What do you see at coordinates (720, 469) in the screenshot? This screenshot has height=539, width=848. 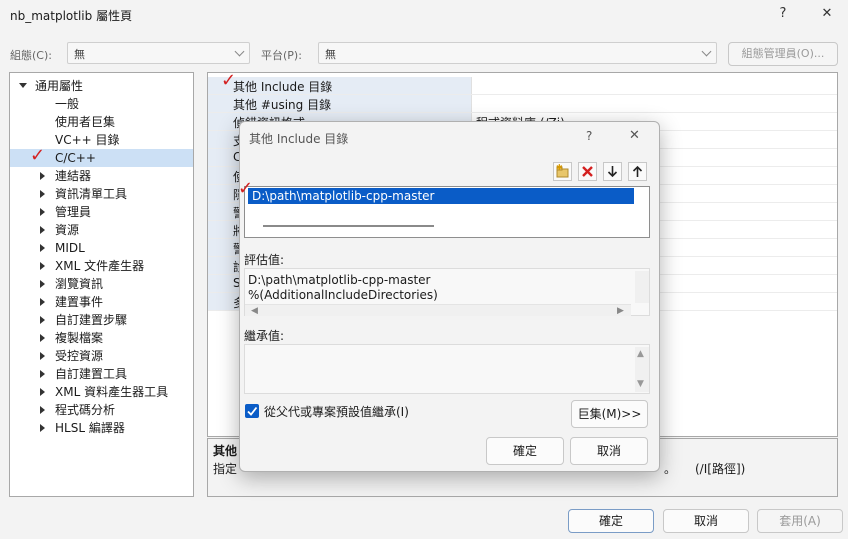 I see `description-switch: (/I[路徑])` at bounding box center [720, 469].